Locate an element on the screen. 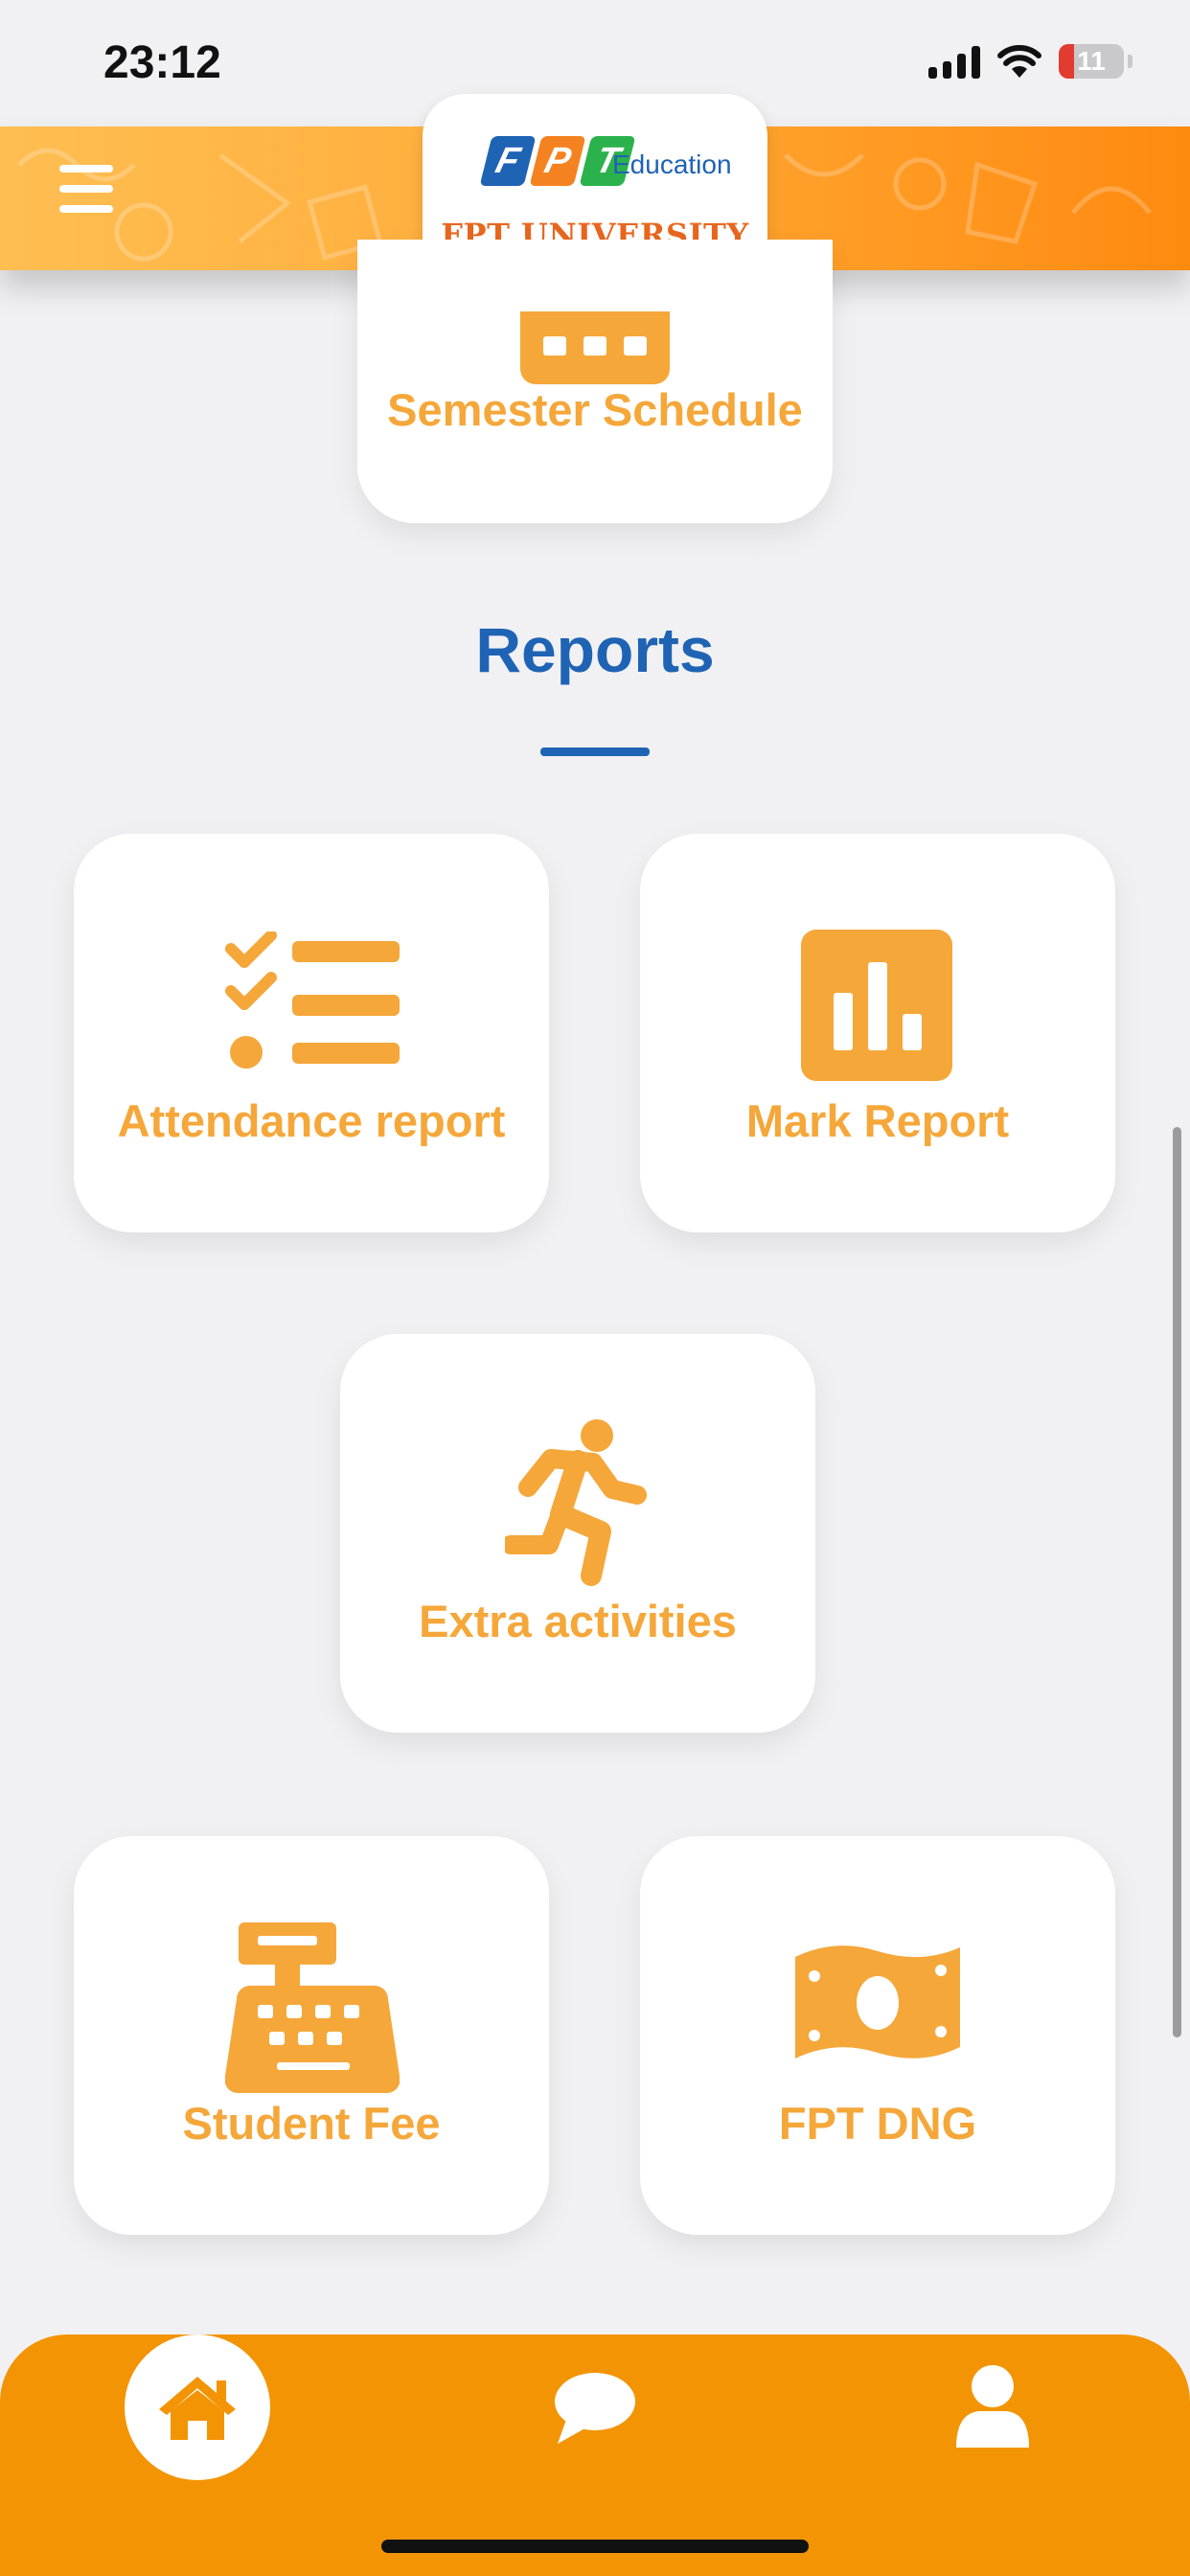  logo-letter-p: P is located at coordinates (558, 161).